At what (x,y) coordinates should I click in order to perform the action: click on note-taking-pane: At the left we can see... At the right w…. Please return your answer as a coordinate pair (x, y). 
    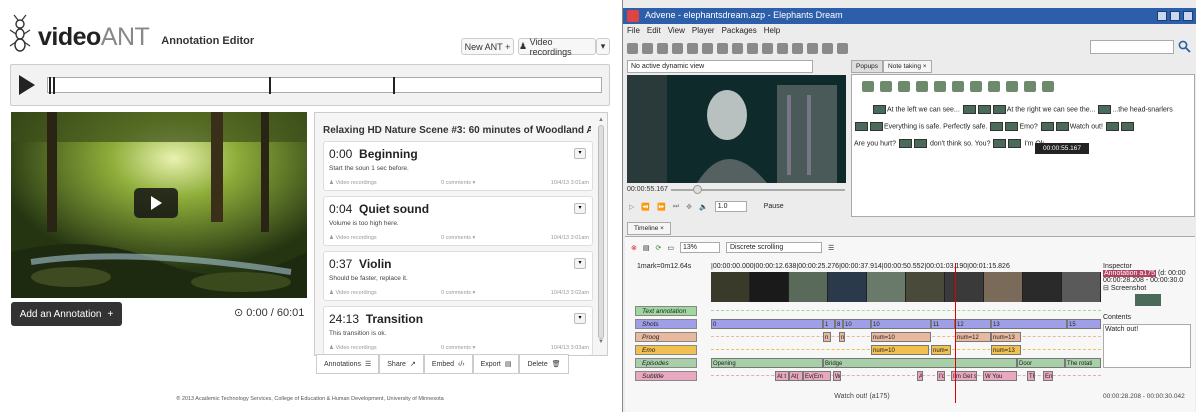
    Looking at the image, I should click on (1023, 145).